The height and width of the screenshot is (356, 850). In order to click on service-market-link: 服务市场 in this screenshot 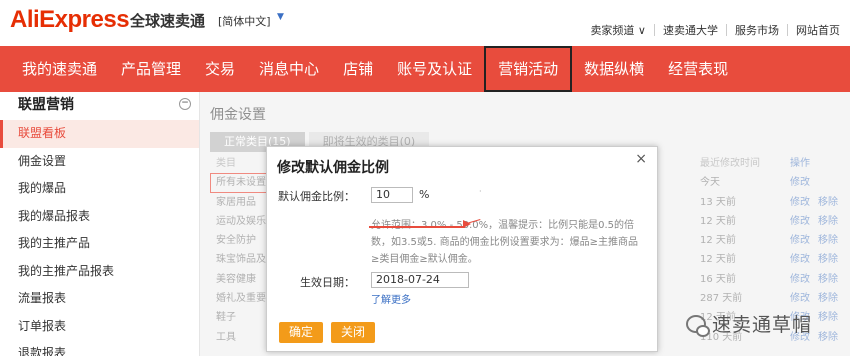, I will do `click(757, 30)`.